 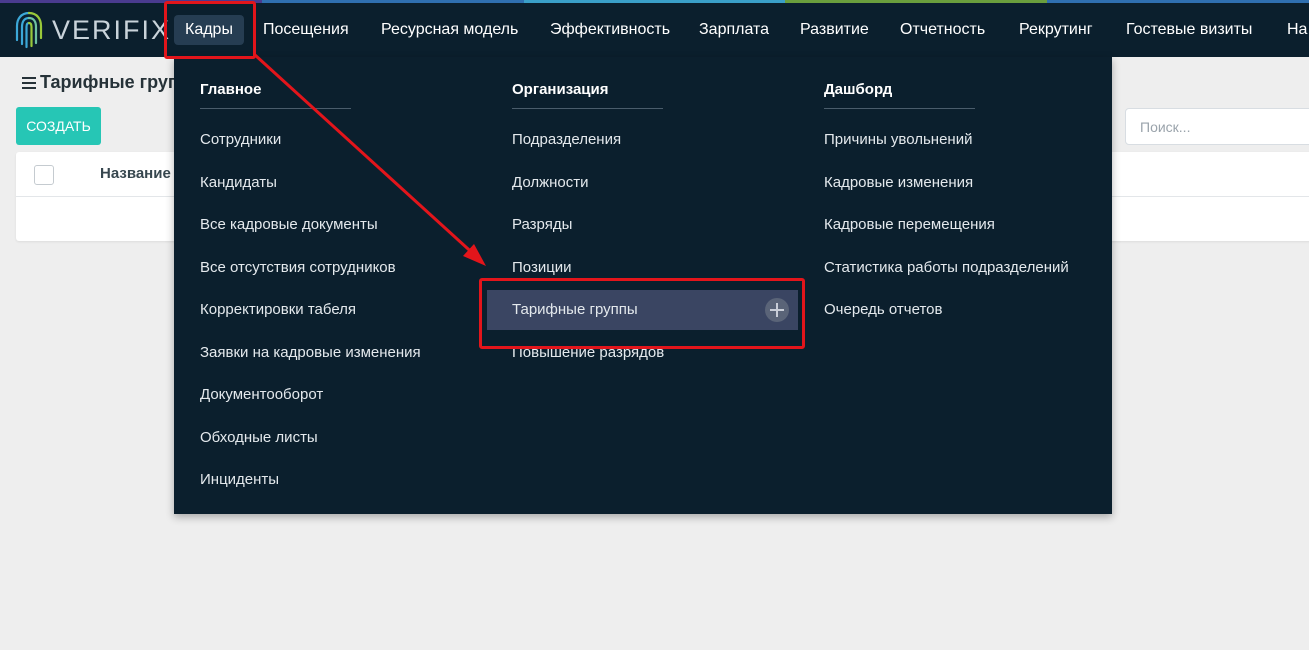 I want to click on logo: VERIFIX, so click(x=92, y=30).